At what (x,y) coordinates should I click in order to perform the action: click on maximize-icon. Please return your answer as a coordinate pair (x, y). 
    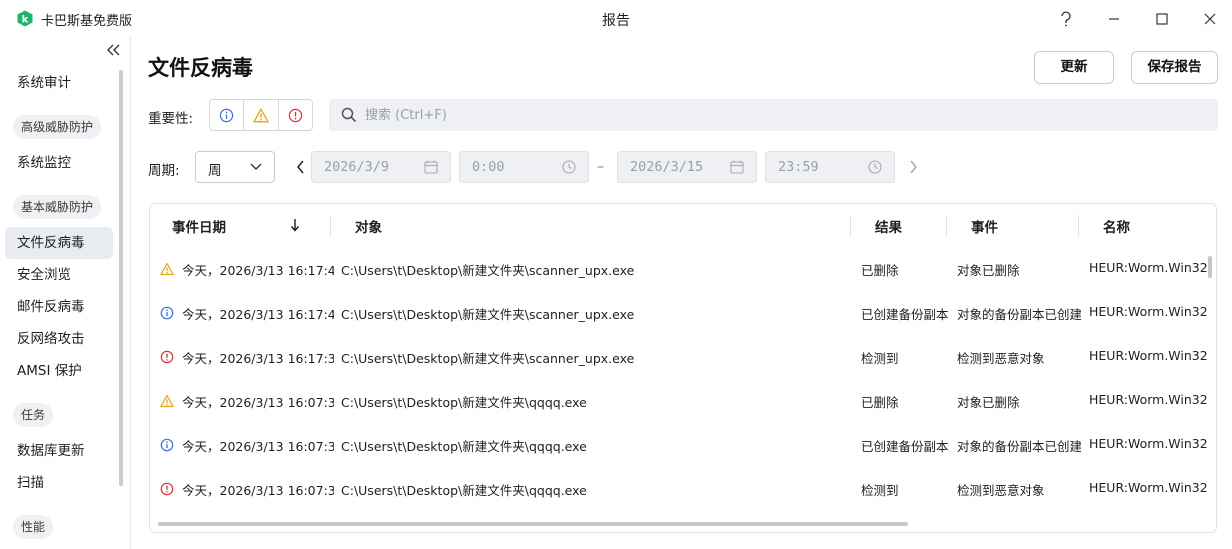
    Looking at the image, I should click on (1162, 19).